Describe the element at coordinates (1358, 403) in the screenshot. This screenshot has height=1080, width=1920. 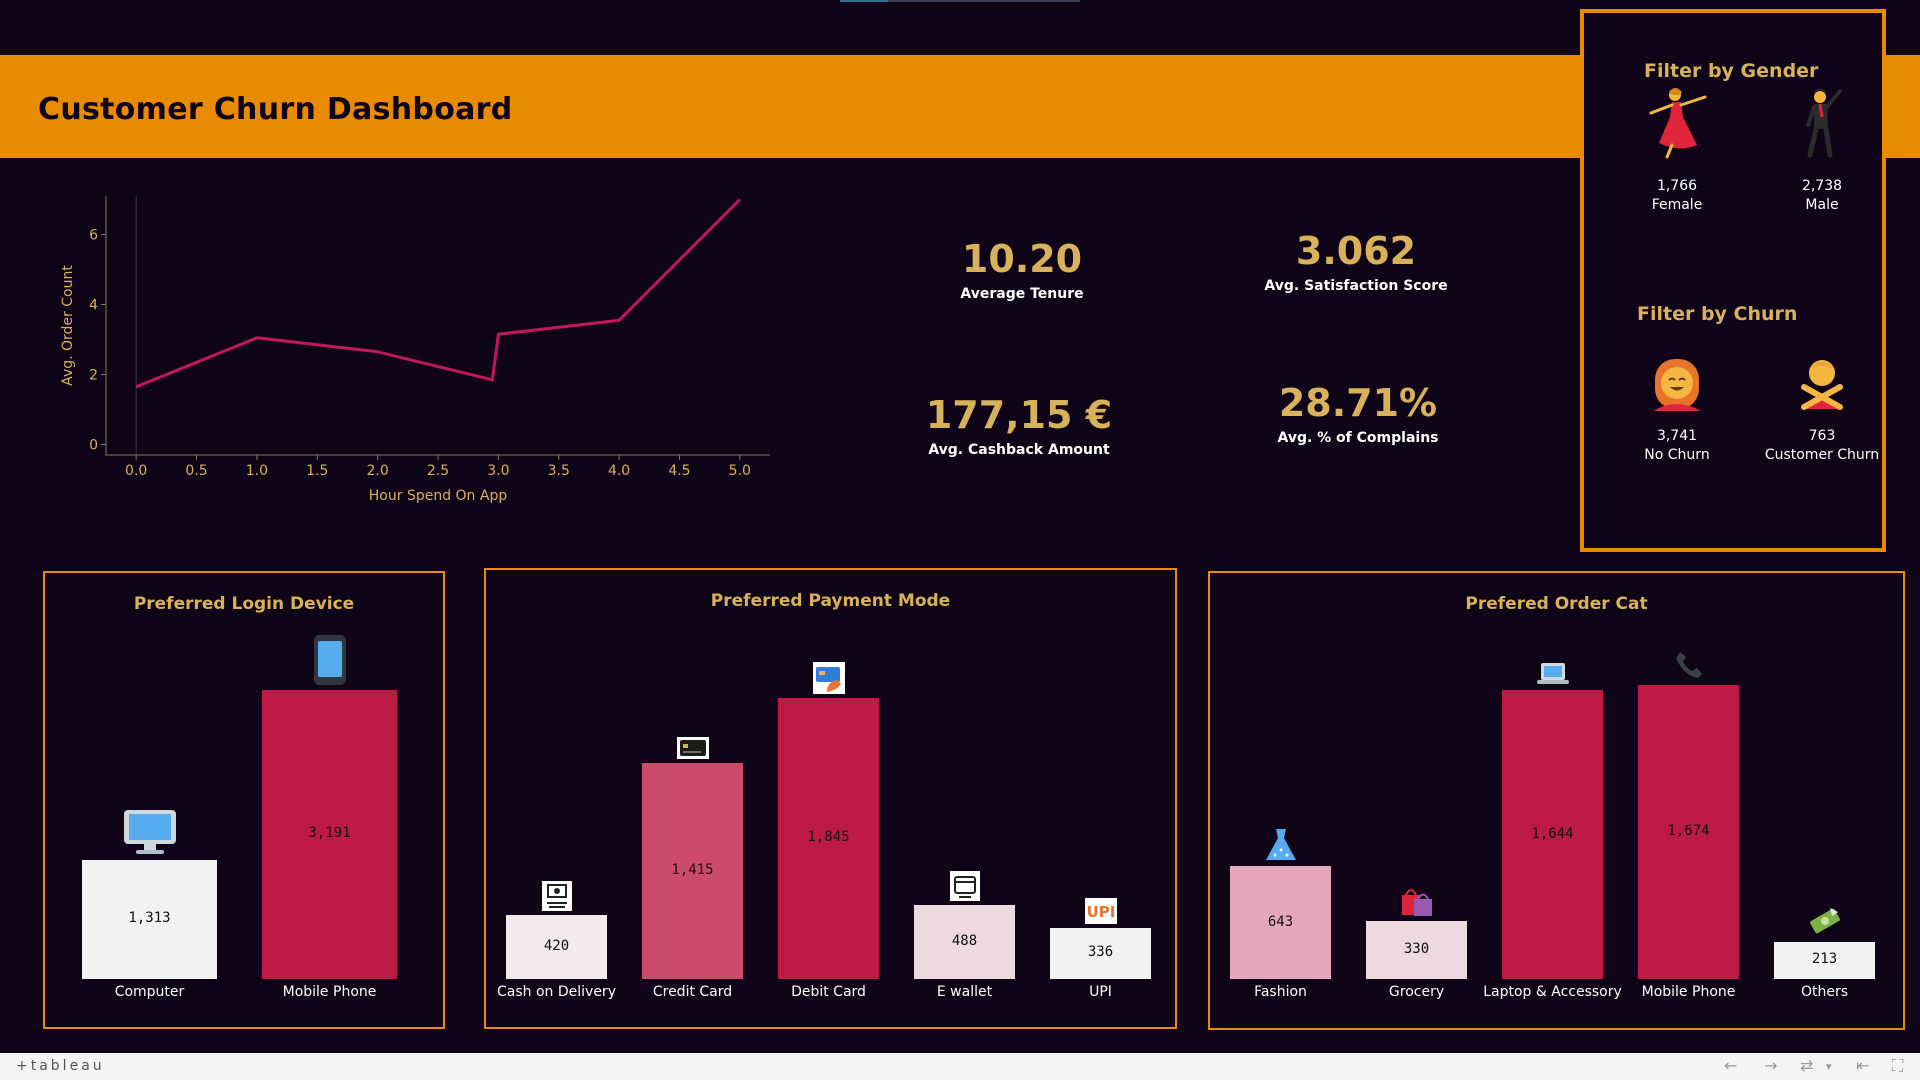
I see `kpi-complains-value: 28.71%` at that location.